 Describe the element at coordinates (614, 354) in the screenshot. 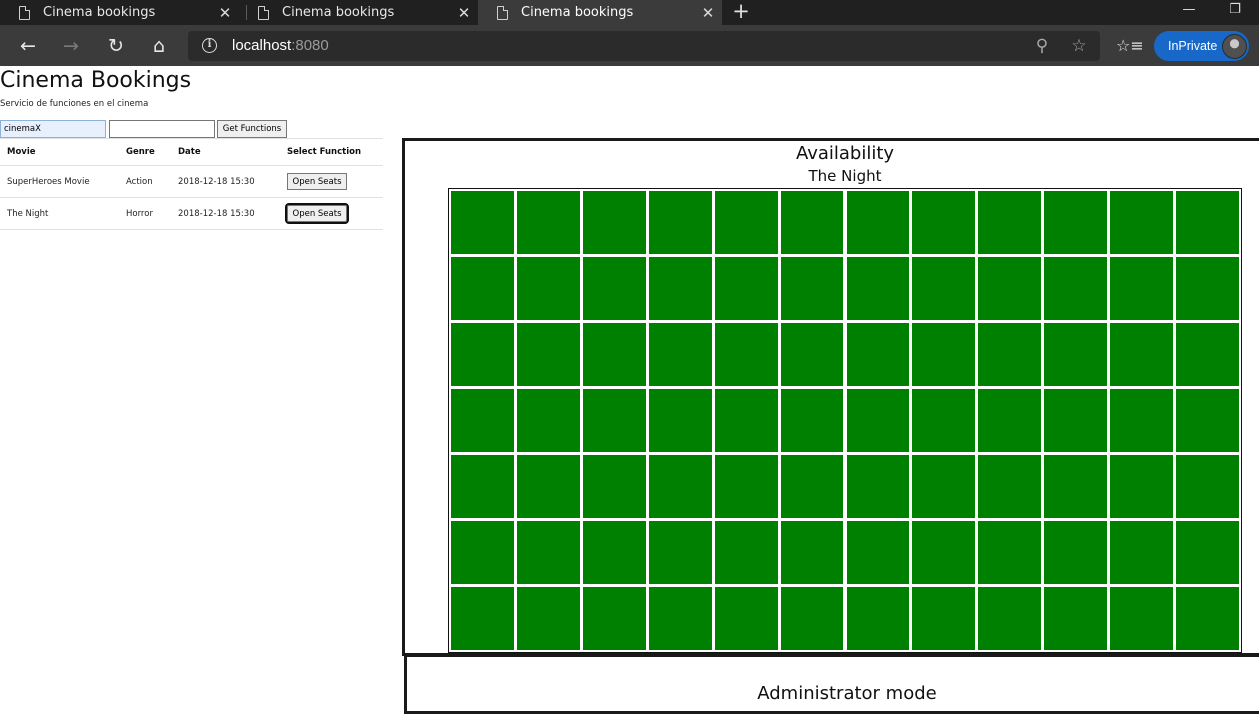

I see `seat-r3-c3` at that location.